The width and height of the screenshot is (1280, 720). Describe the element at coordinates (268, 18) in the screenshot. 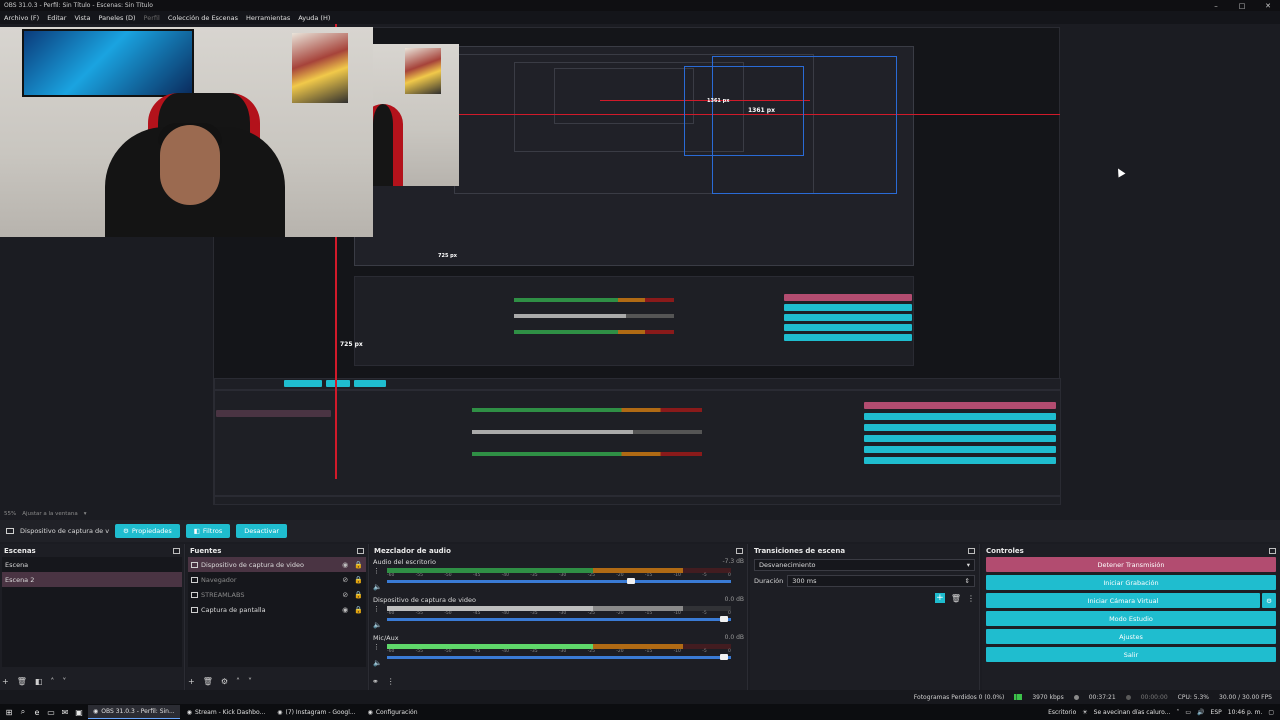

I see `menu-item: Herramientas` at that location.